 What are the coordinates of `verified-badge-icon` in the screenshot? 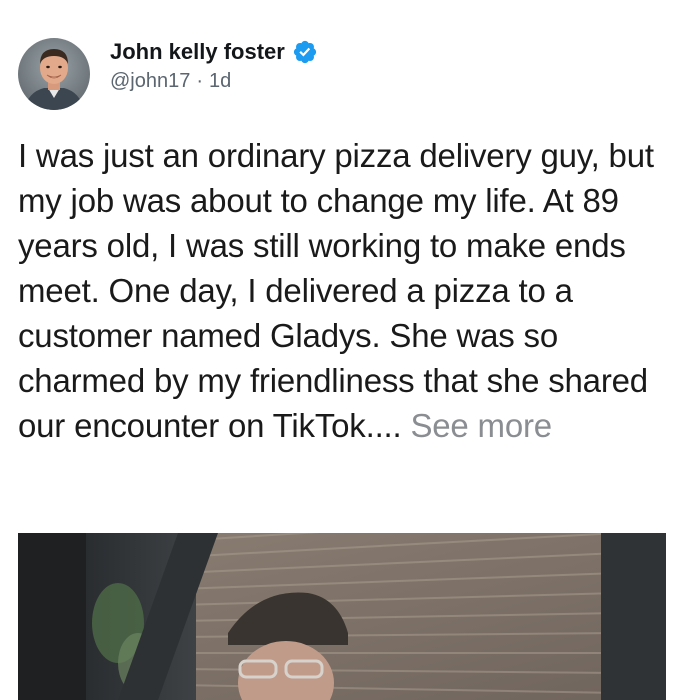 It's located at (305, 52).